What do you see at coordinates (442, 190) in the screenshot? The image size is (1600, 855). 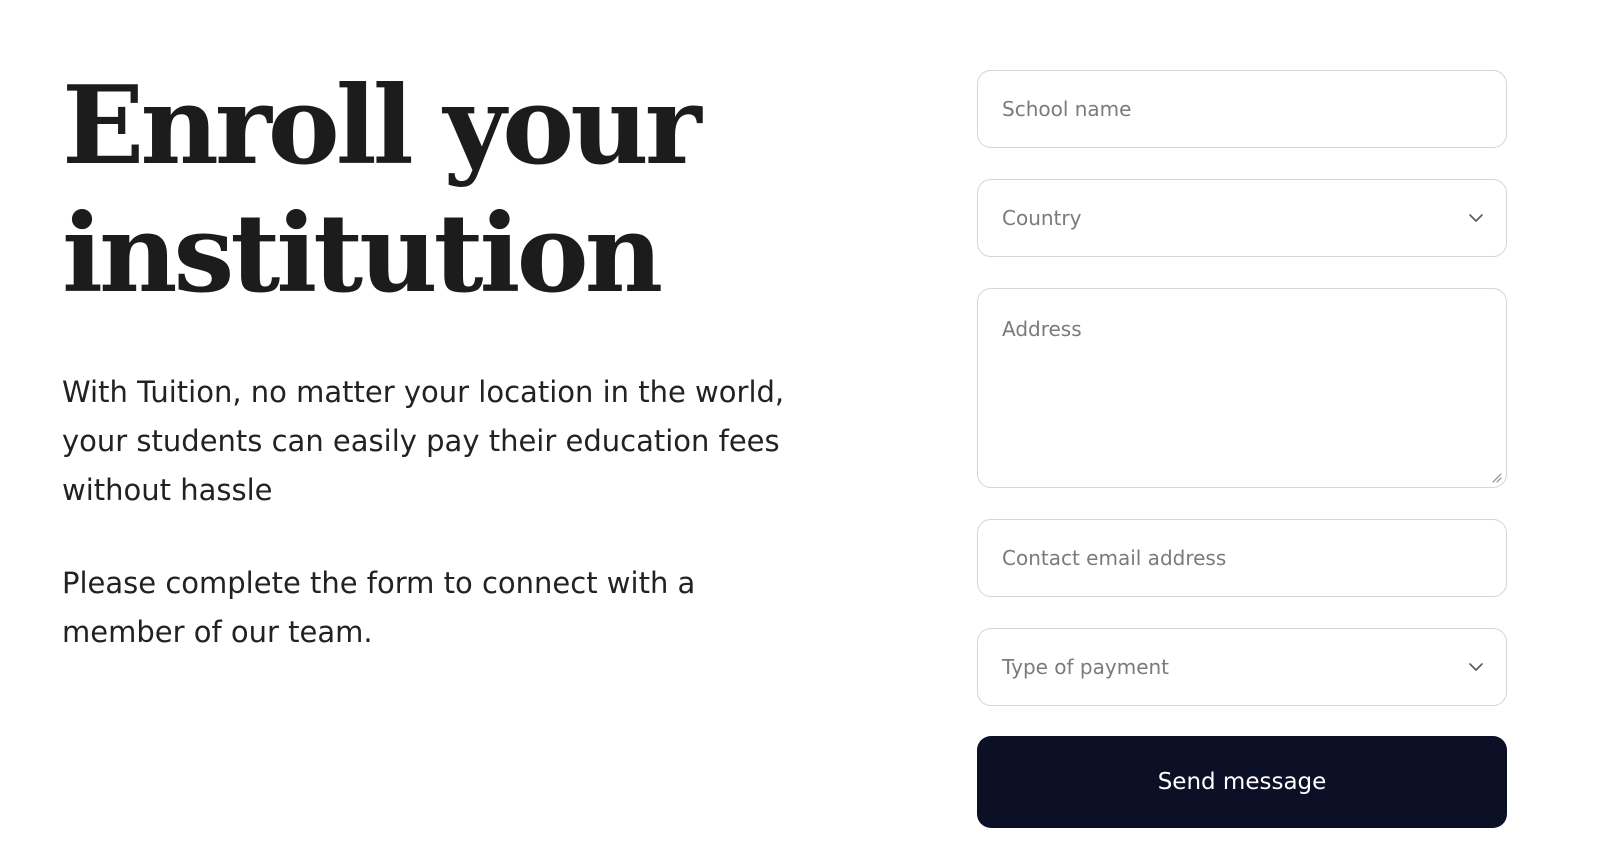 I see `page-title: Enroll your institution` at bounding box center [442, 190].